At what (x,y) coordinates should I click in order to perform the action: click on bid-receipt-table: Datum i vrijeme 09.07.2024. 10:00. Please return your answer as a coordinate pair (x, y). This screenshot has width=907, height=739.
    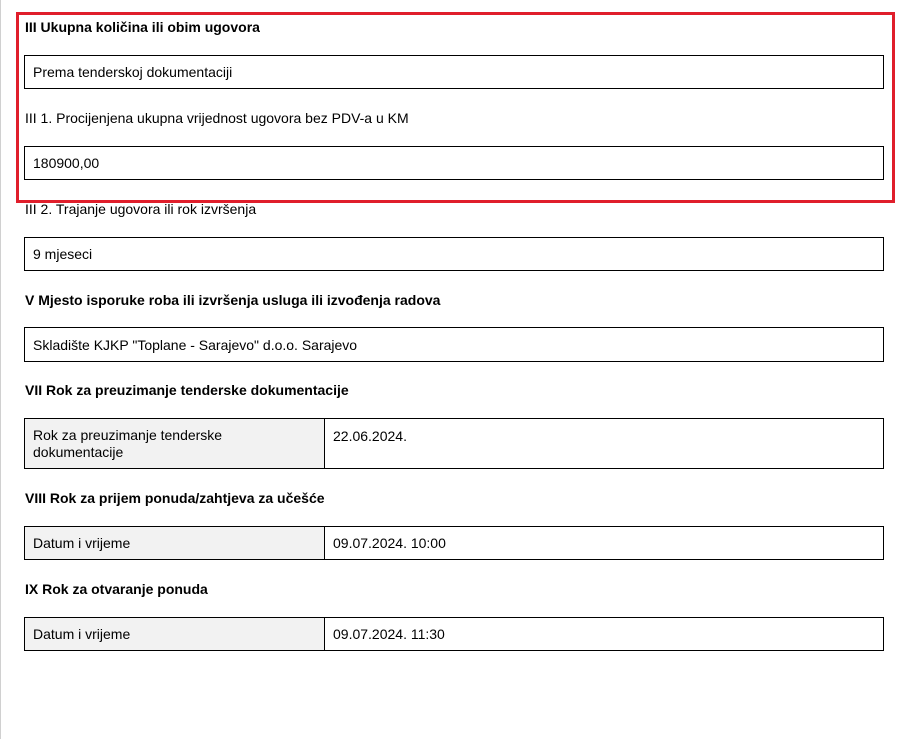
    Looking at the image, I should click on (454, 543).